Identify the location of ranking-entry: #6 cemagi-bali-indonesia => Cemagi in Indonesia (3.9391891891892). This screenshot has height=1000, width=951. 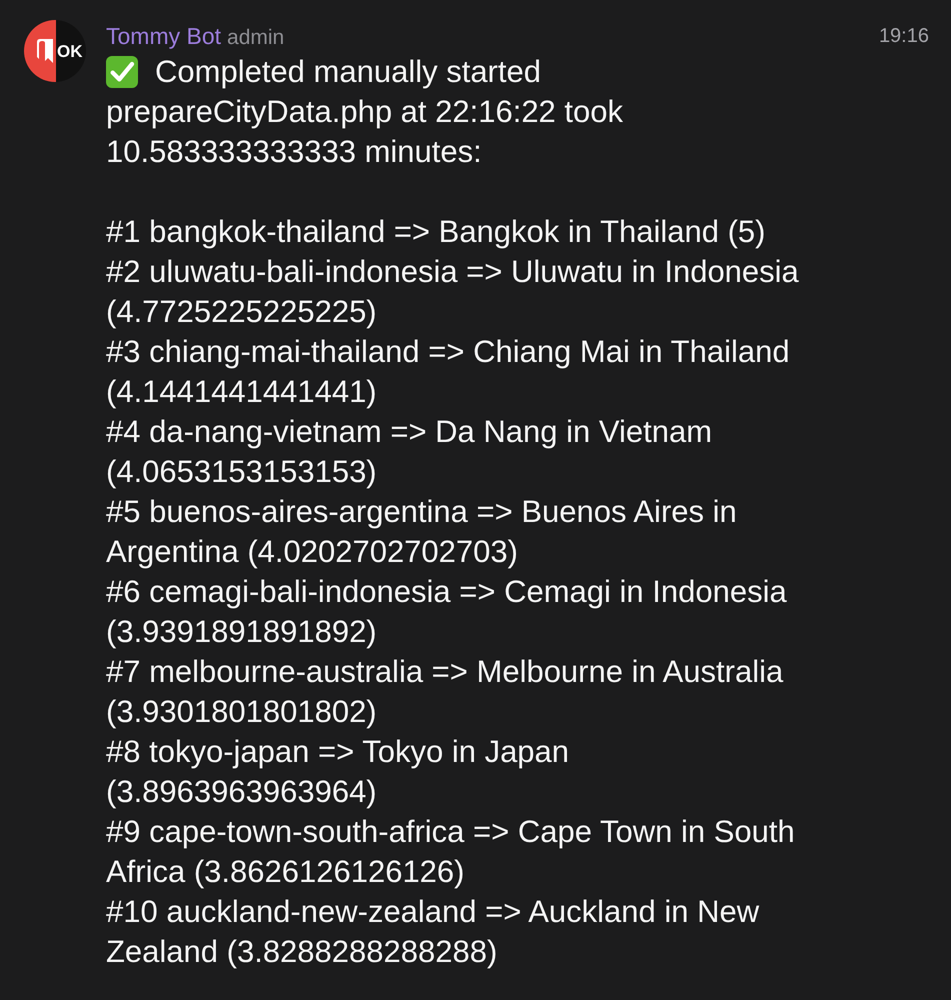
(447, 612).